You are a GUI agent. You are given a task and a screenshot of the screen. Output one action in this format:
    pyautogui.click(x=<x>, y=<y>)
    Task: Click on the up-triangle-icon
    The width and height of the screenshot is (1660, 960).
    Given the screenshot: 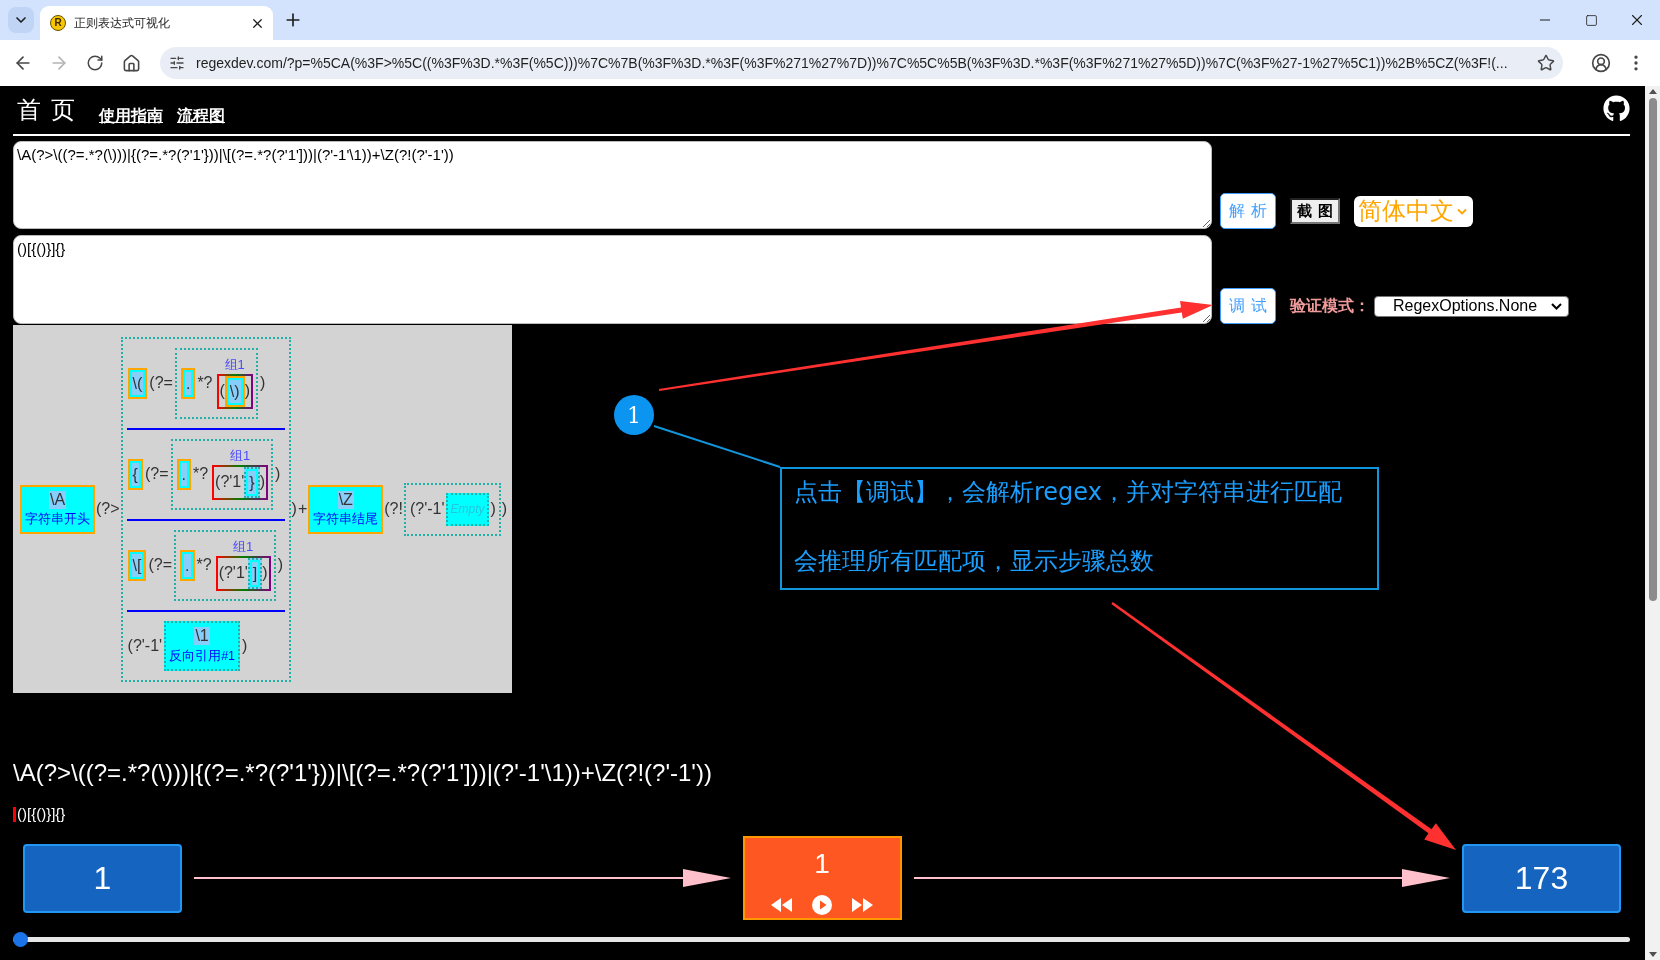 What is the action you would take?
    pyautogui.click(x=1652, y=91)
    